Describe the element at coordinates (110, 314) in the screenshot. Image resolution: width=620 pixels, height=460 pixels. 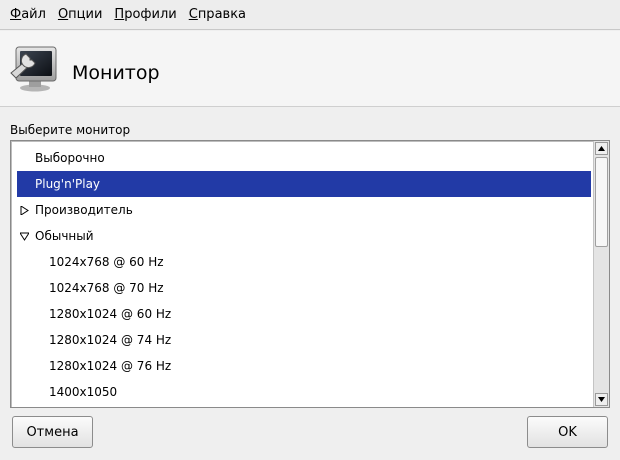
I see `list-item-label: 1280x1024 @ 60 Hz` at that location.